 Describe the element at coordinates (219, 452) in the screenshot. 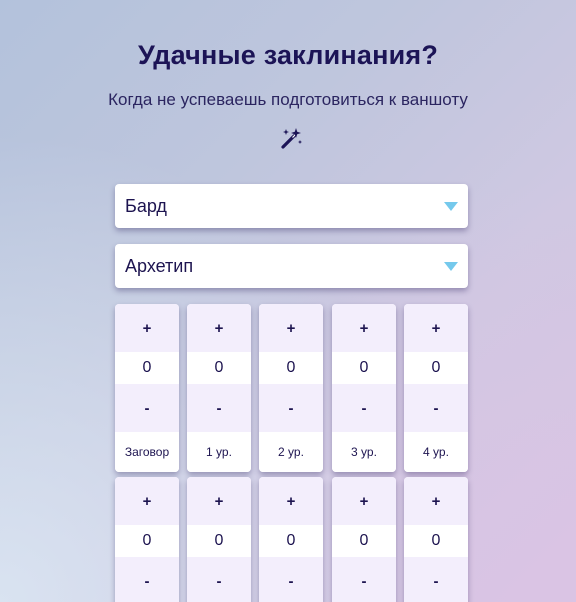

I see `counter-label: 1 ур.` at that location.